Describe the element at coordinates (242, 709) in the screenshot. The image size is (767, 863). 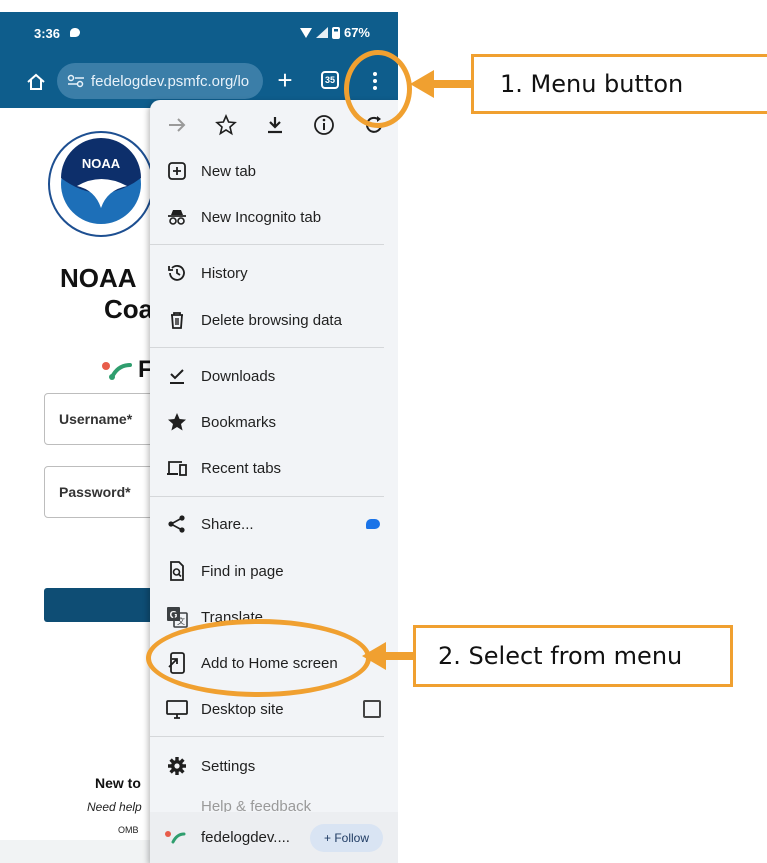
I see `menu-item-label: Desktop site` at that location.